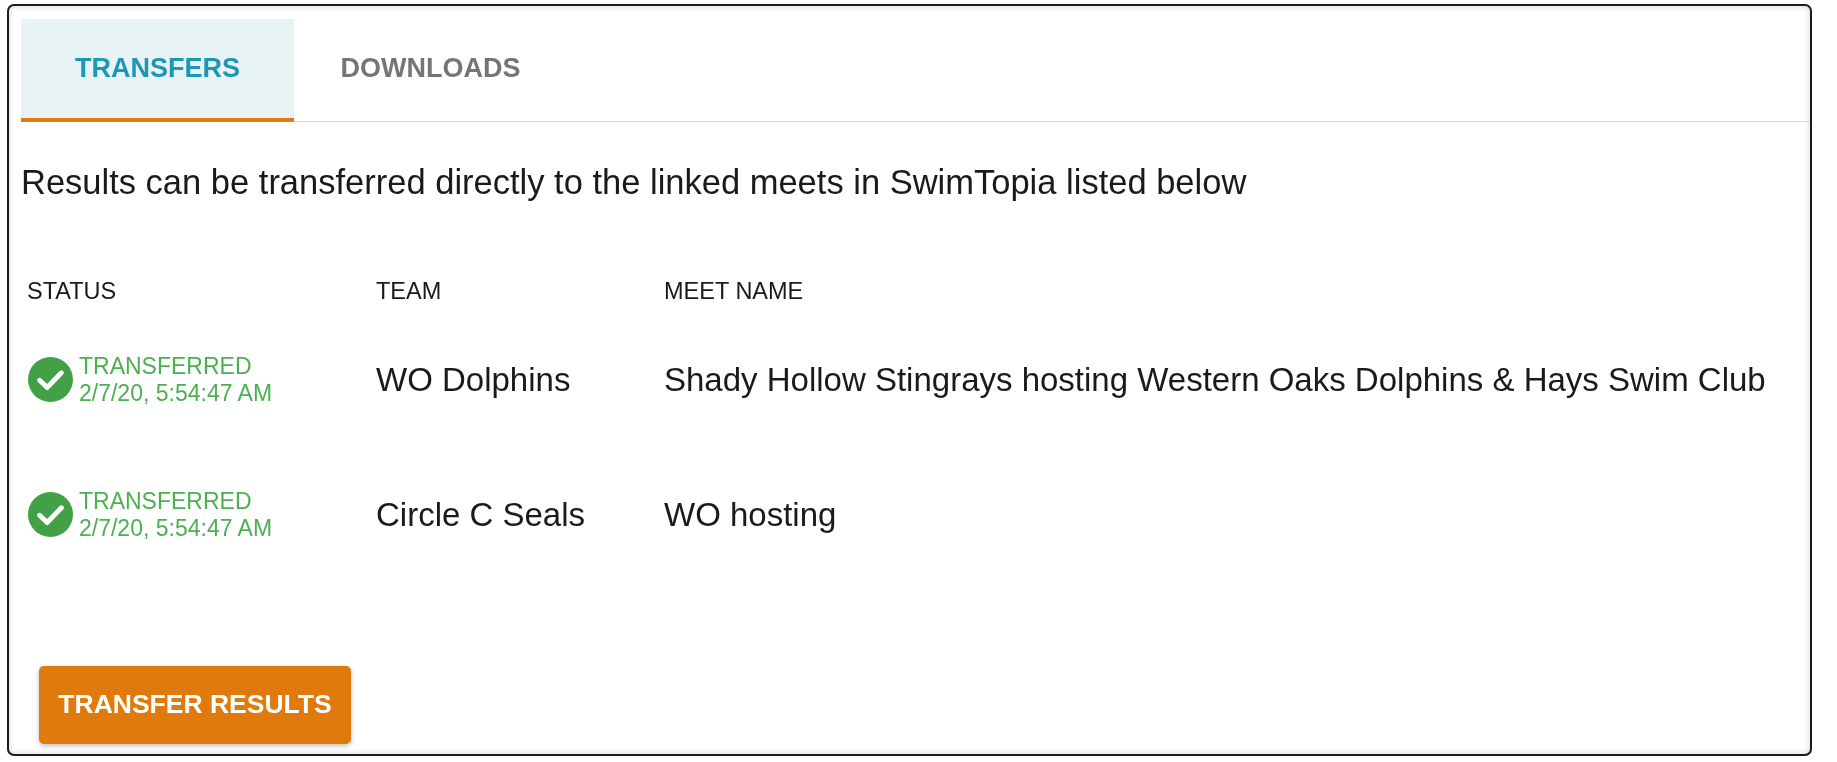  Describe the element at coordinates (157, 70) in the screenshot. I see `tab: TRANSFERS` at that location.